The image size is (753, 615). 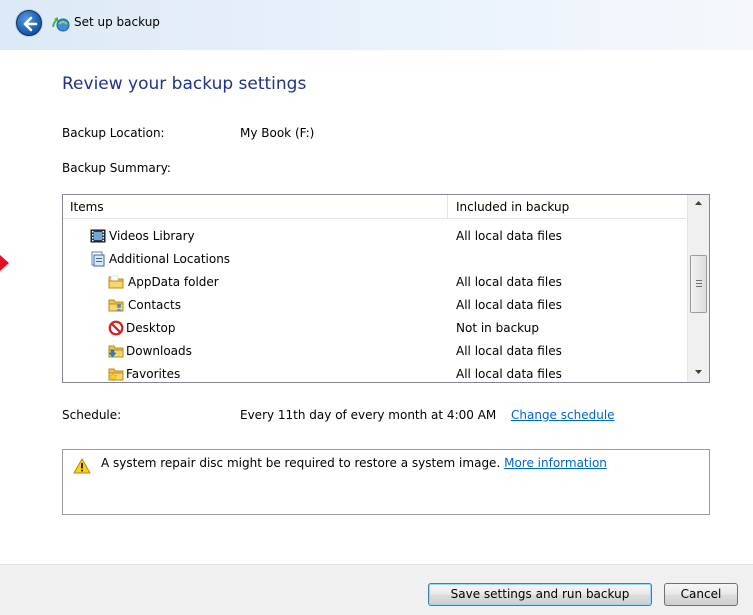 I want to click on title-bar: Set up backup, so click(x=376, y=25).